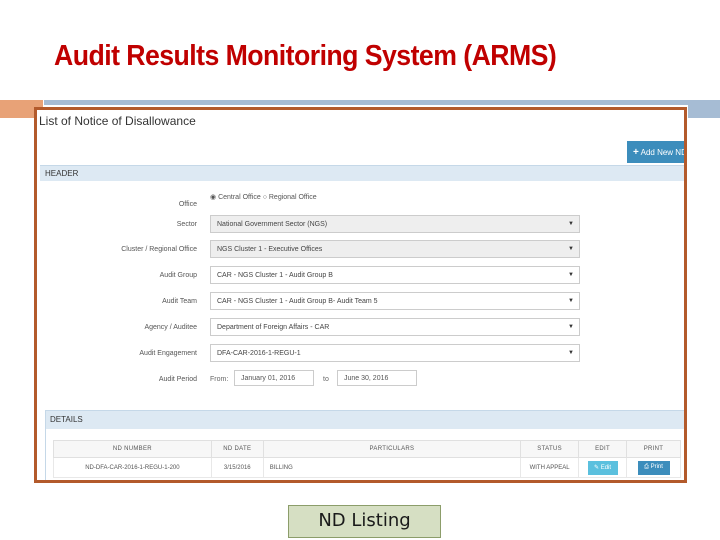  I want to click on col-print: PRINT, so click(653, 449).